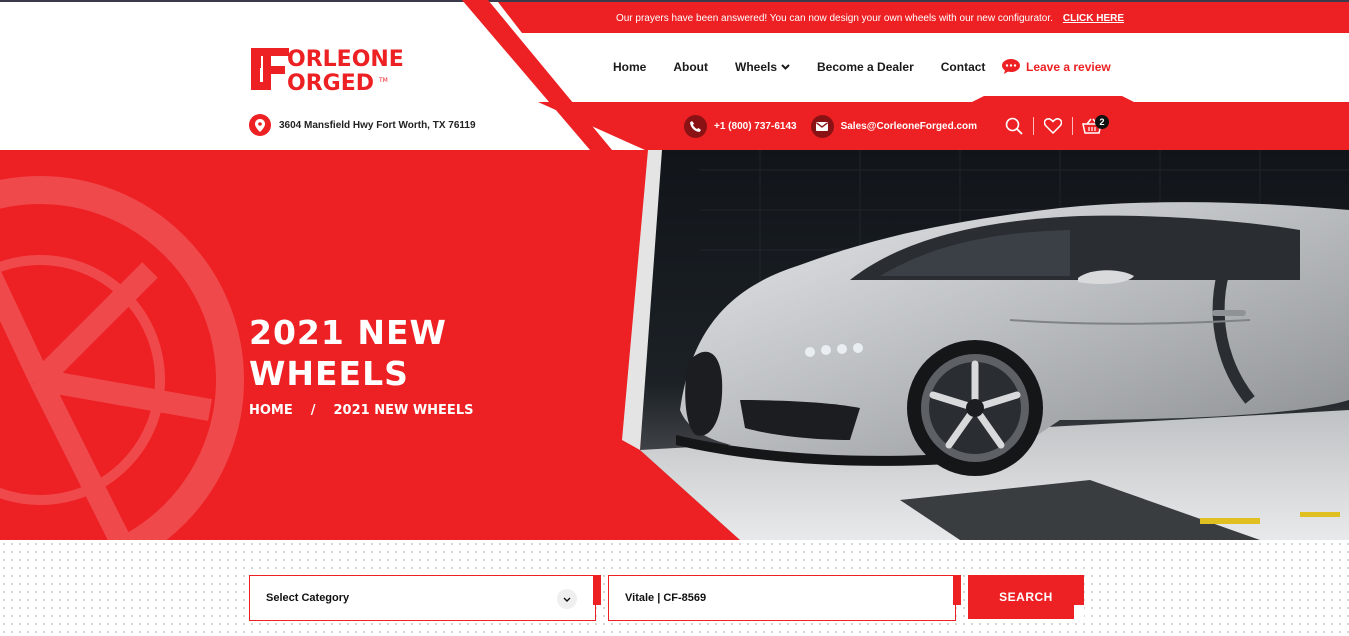  I want to click on nav-wheels-label: Wheels, so click(756, 67).